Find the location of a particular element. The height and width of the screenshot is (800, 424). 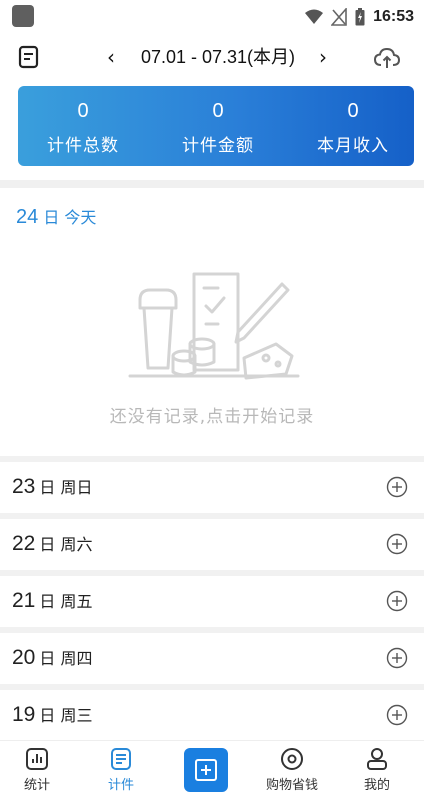

month-income-stat: 0 本月收入 is located at coordinates (353, 126).